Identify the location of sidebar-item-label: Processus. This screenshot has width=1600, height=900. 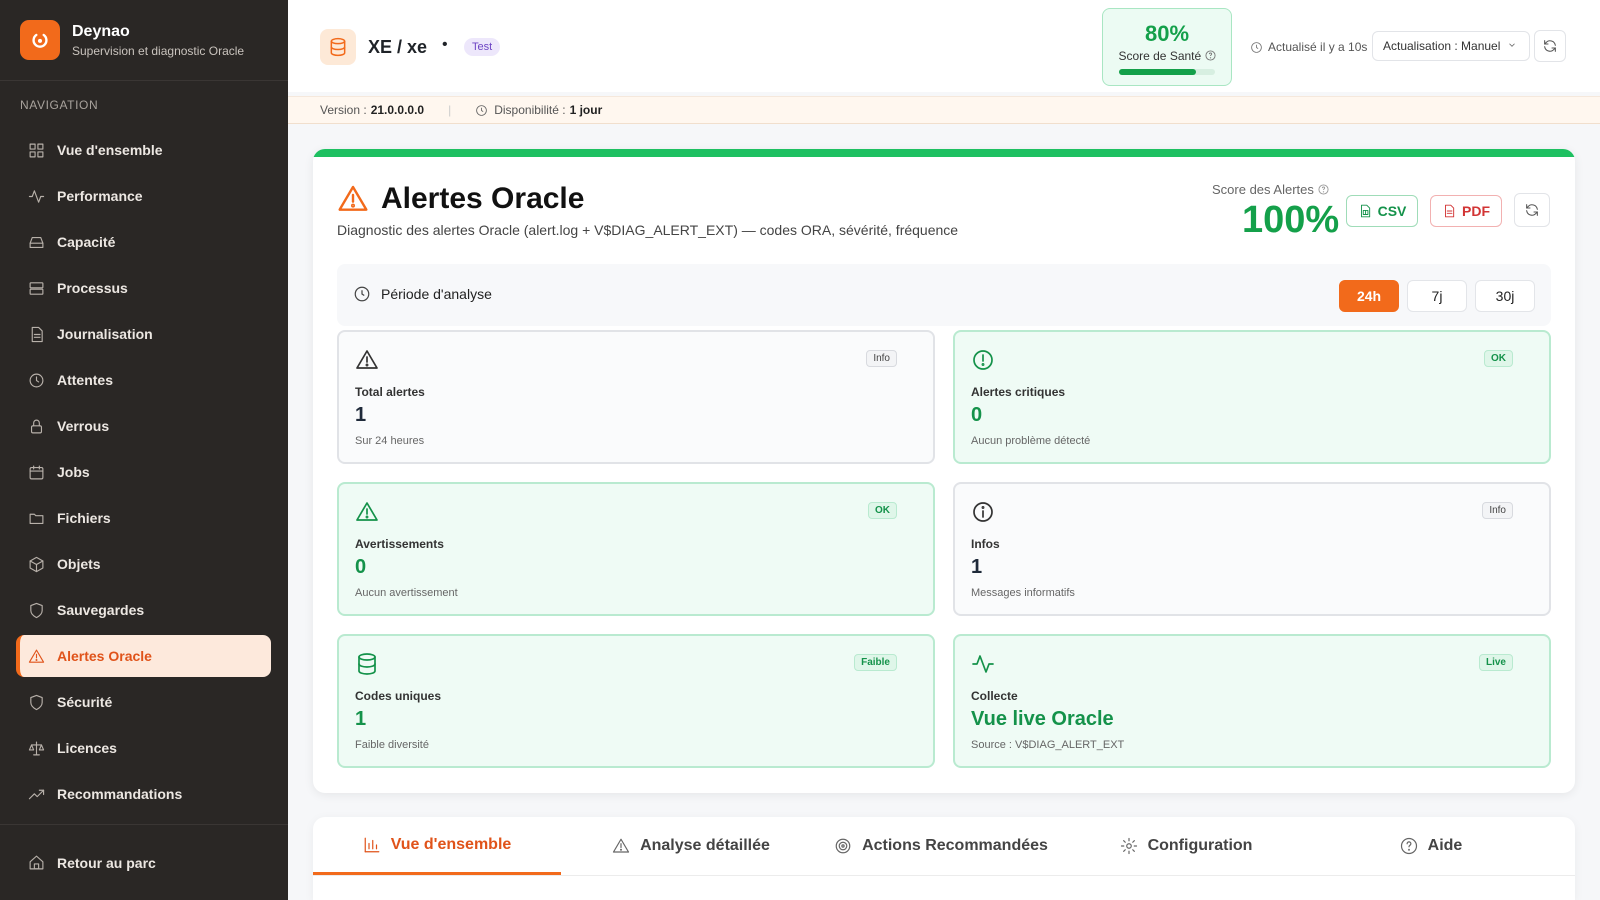
(92, 288).